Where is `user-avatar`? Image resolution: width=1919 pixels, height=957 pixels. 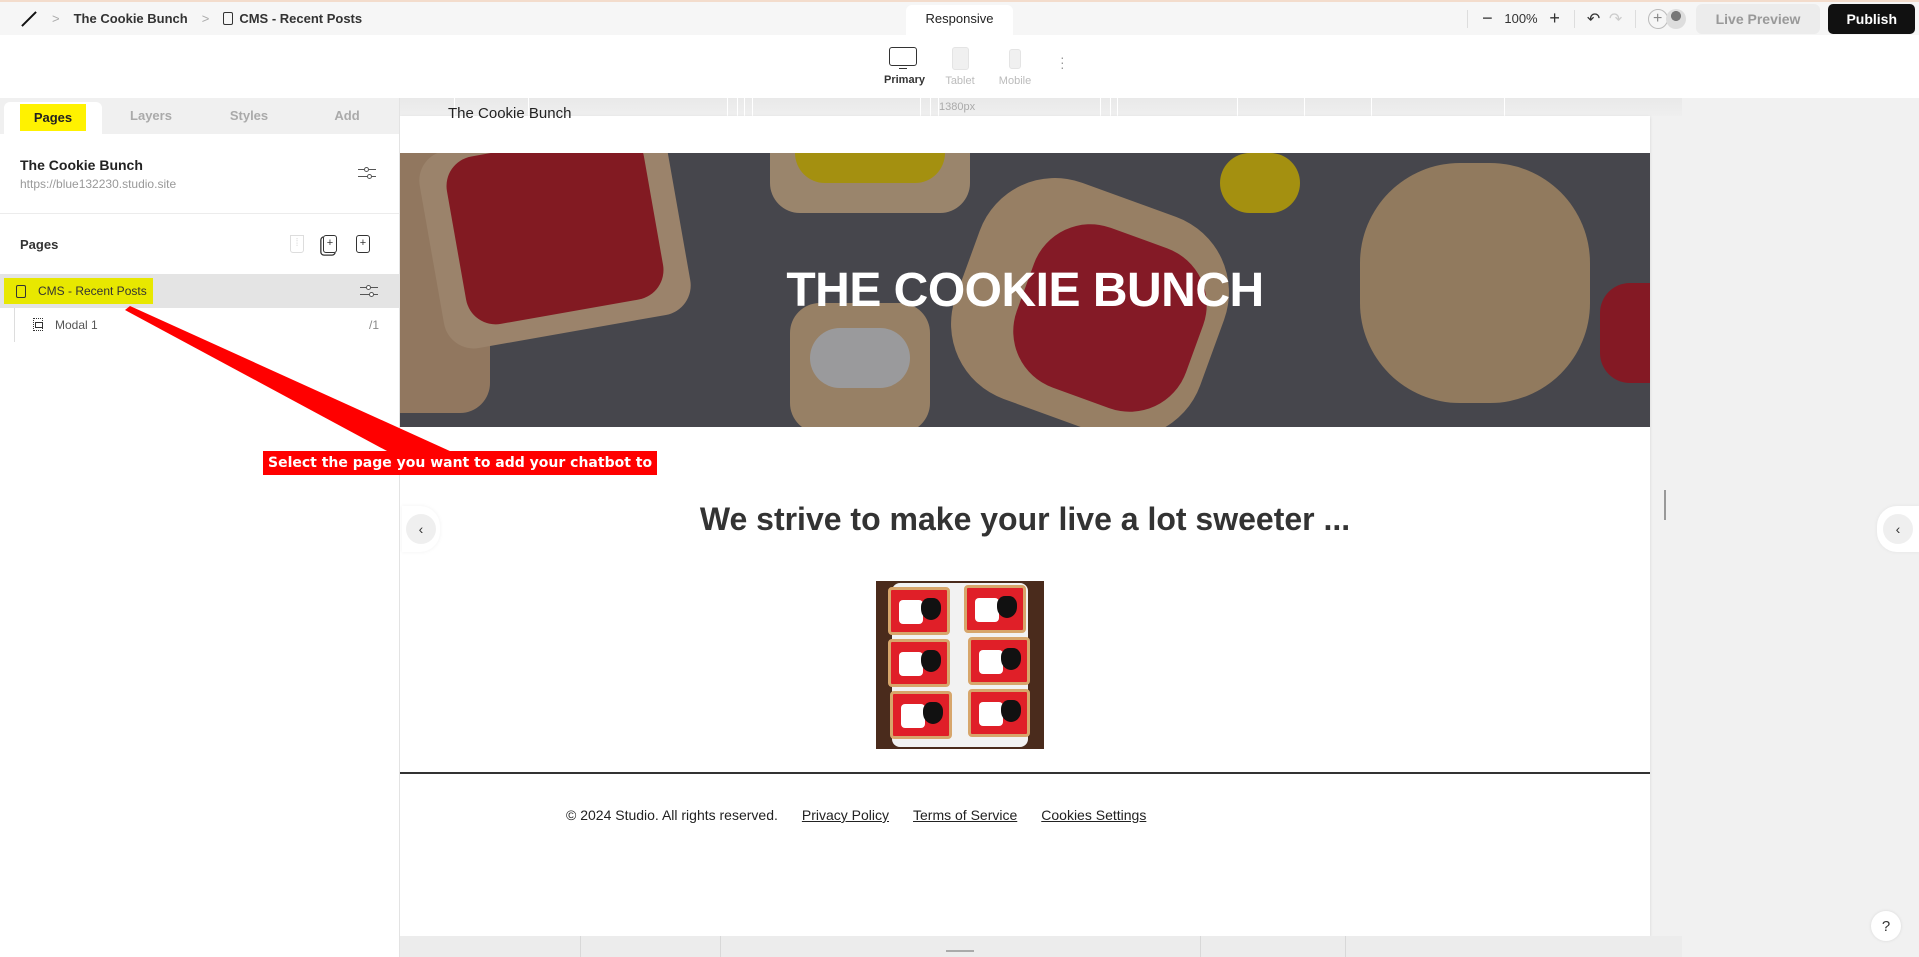
user-avatar is located at coordinates (1675, 18).